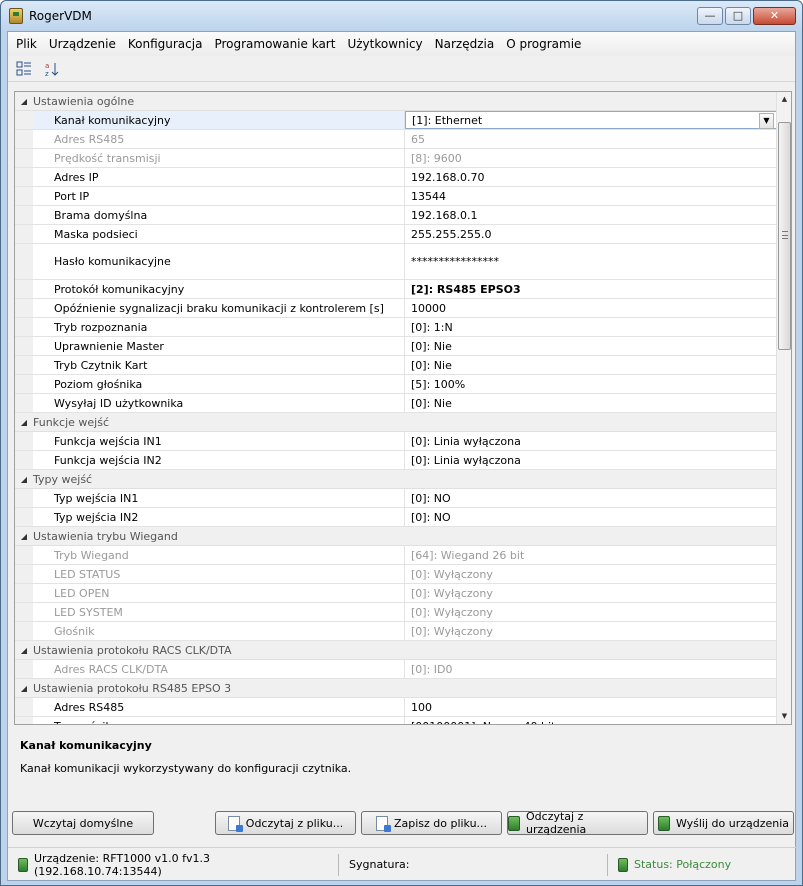 Image resolution: width=803 pixels, height=886 pixels. I want to click on title-bar: RogerVDM — □ ✕, so click(401, 16).